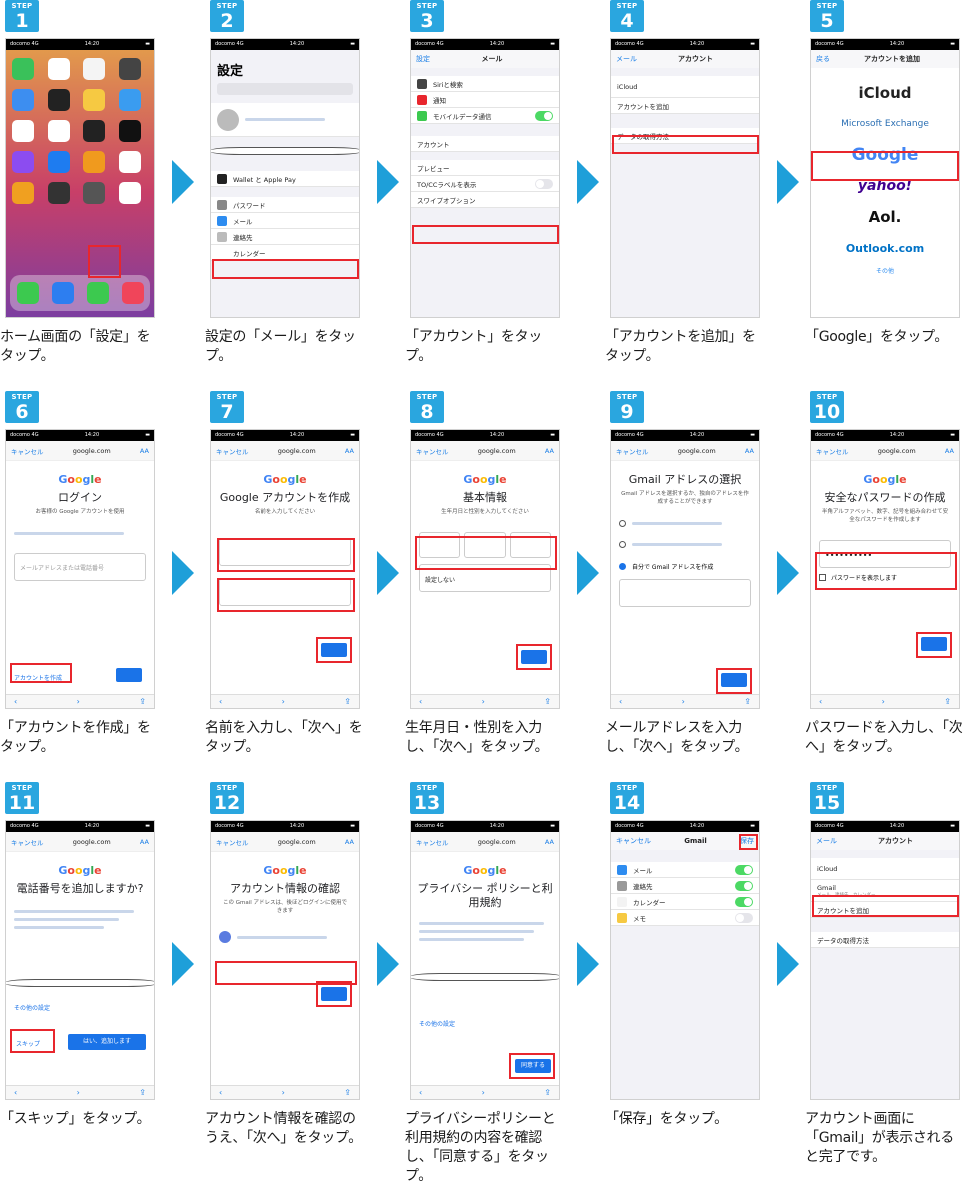 The height and width of the screenshot is (1202, 975). I want to click on provider-1: Microsoft Exchange, so click(885, 124).